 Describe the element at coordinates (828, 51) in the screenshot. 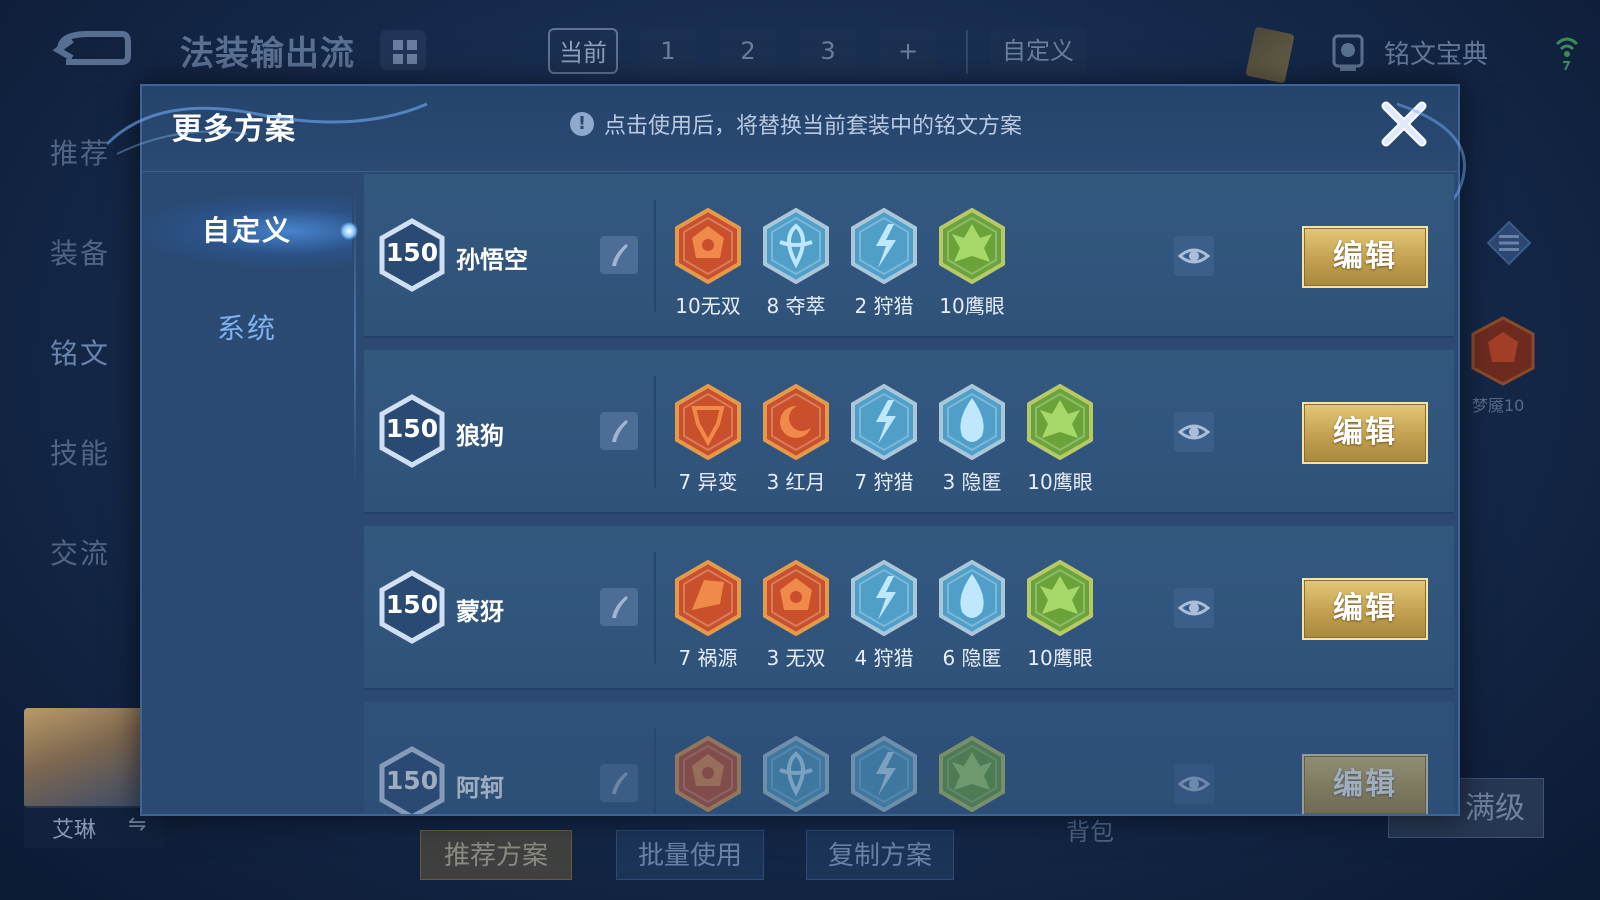

I see `tab-3: 3` at that location.